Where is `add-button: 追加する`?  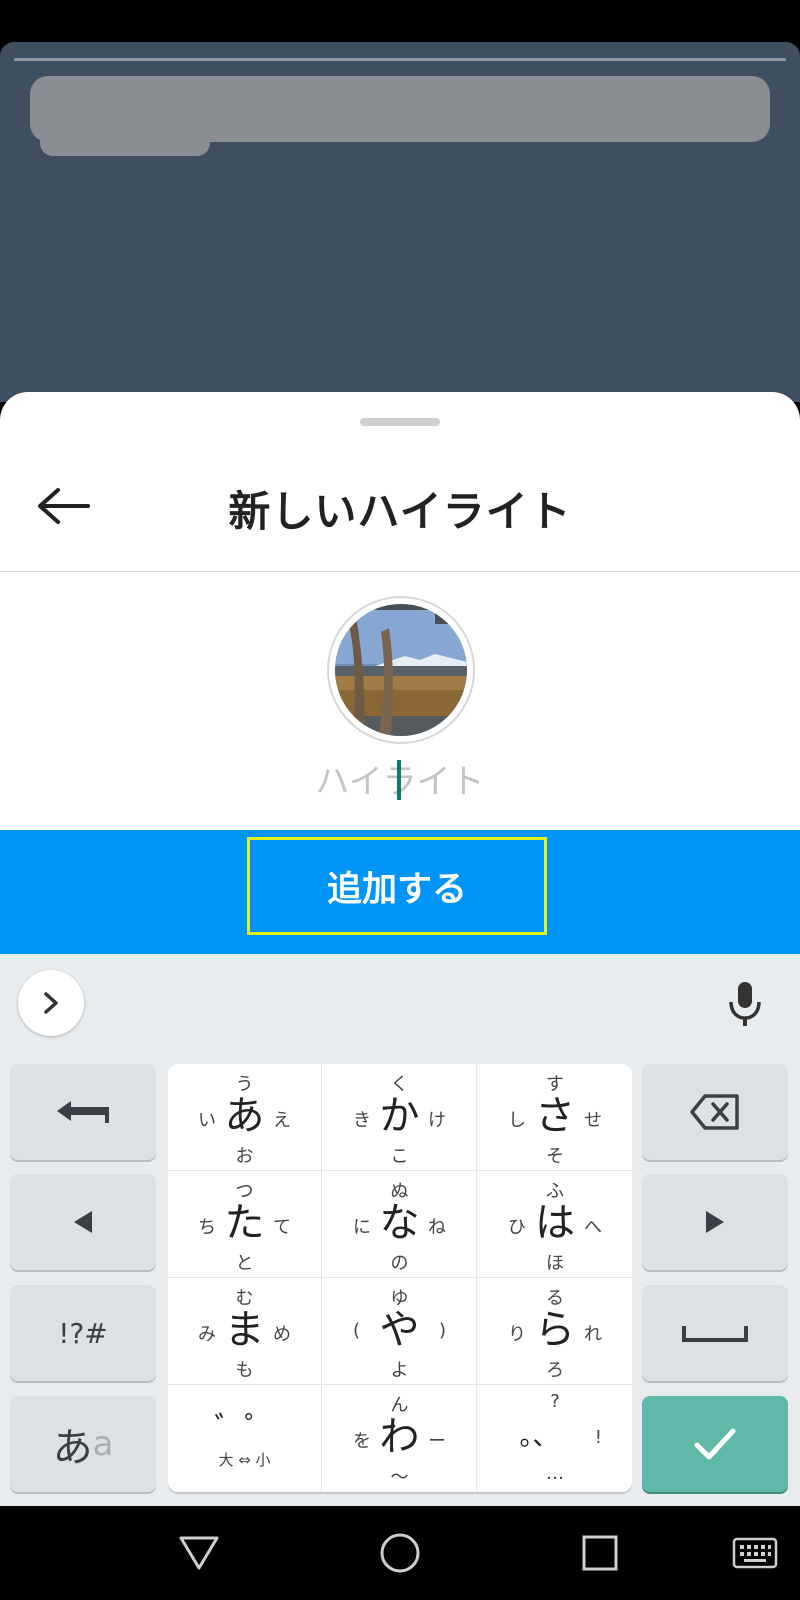
add-button: 追加する is located at coordinates (397, 886).